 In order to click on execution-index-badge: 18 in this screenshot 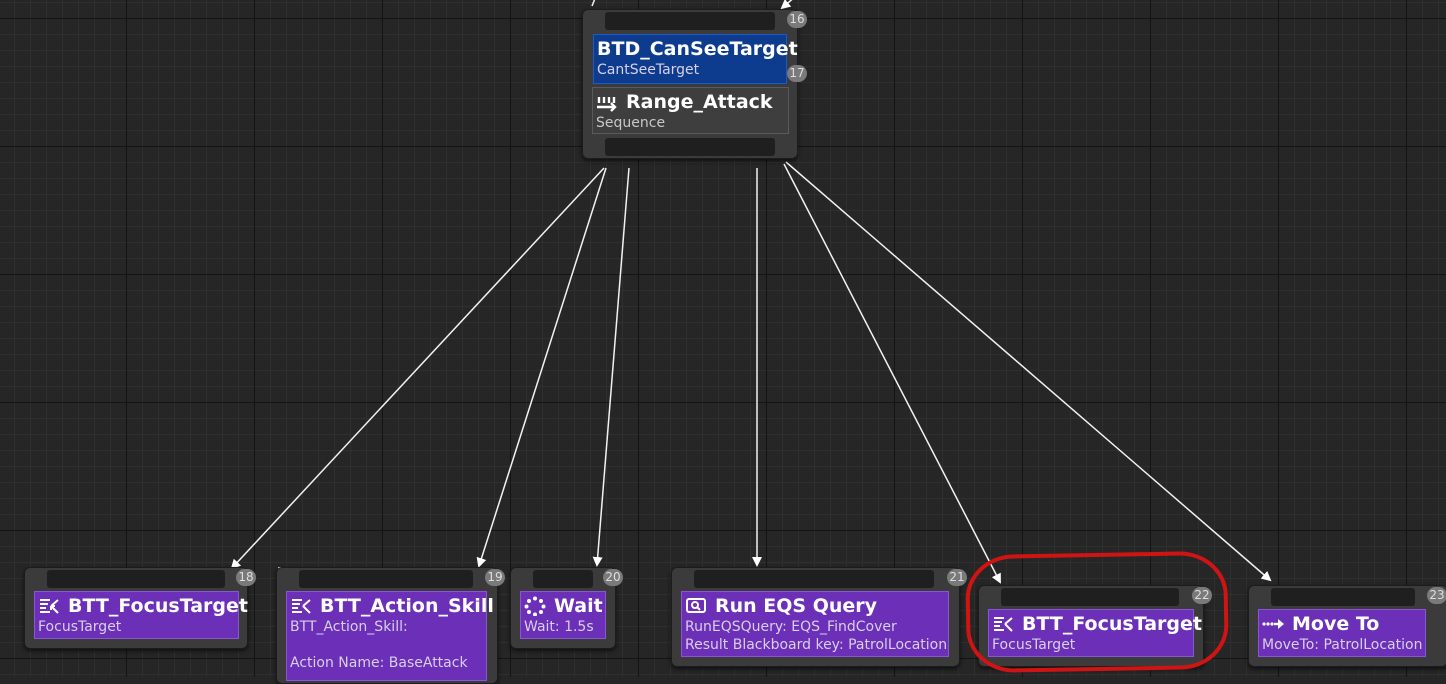, I will do `click(246, 577)`.